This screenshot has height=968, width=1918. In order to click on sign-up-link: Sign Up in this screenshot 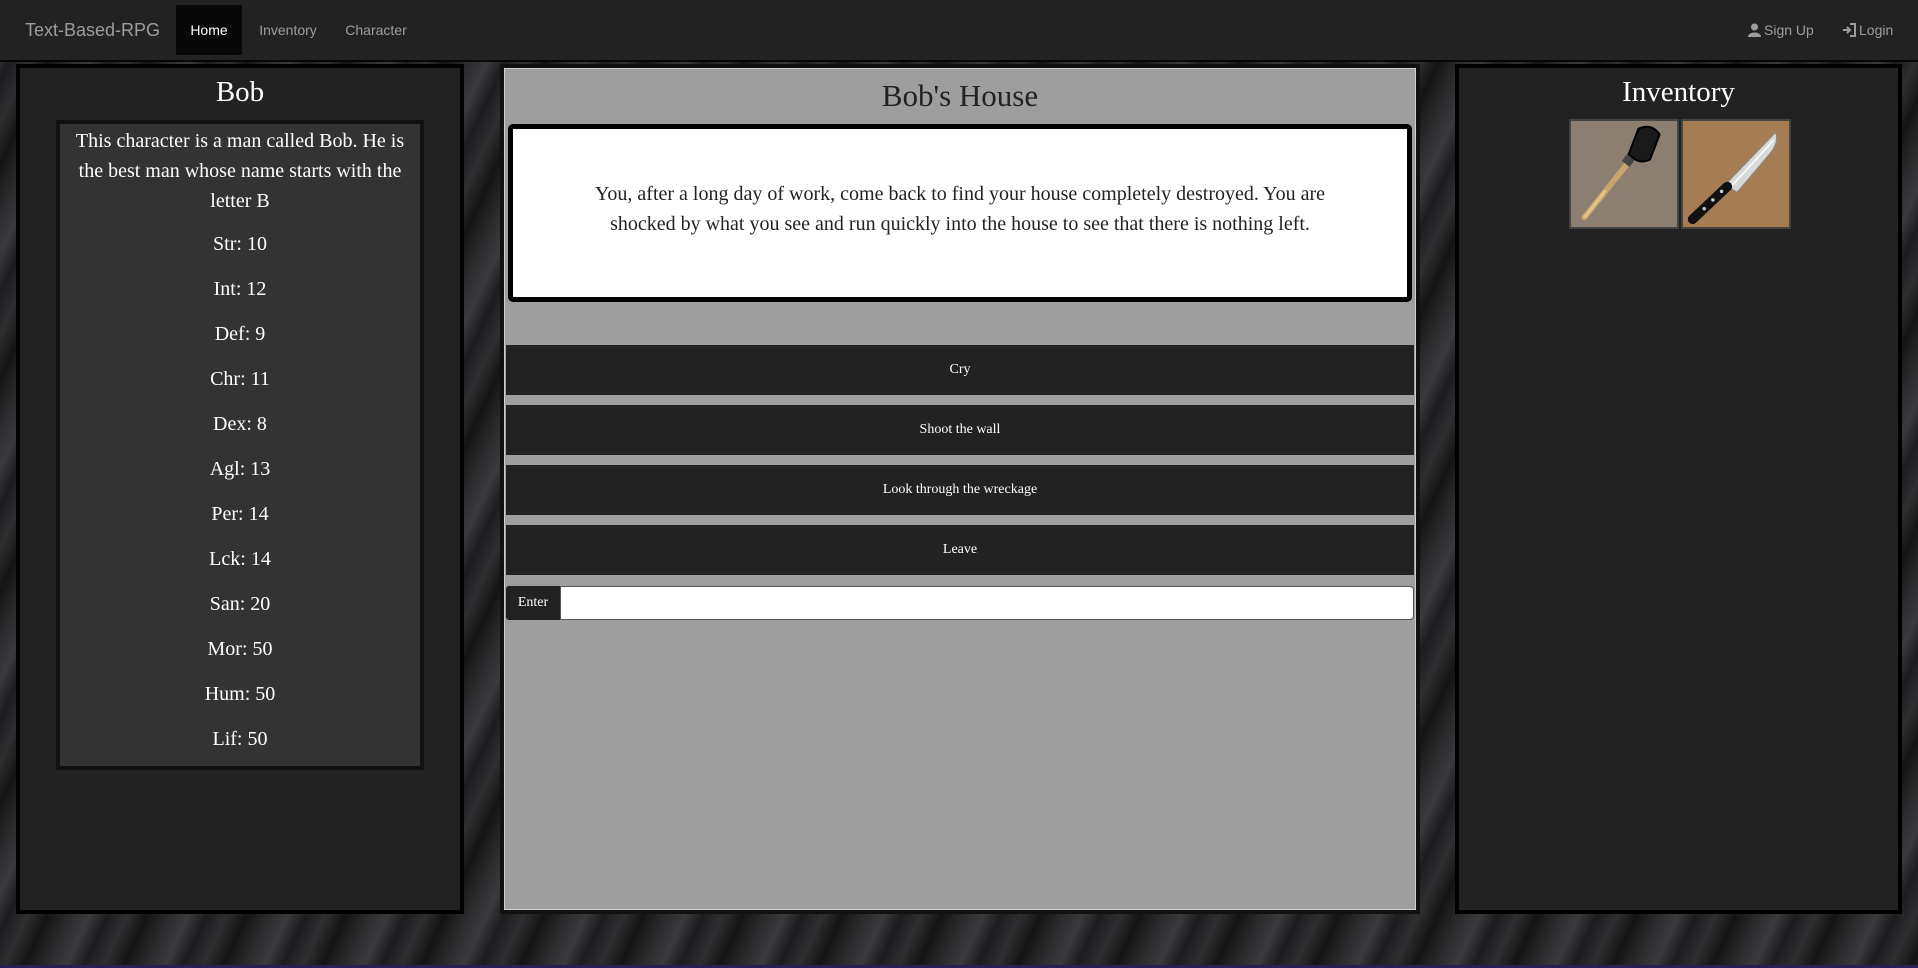, I will do `click(1781, 30)`.